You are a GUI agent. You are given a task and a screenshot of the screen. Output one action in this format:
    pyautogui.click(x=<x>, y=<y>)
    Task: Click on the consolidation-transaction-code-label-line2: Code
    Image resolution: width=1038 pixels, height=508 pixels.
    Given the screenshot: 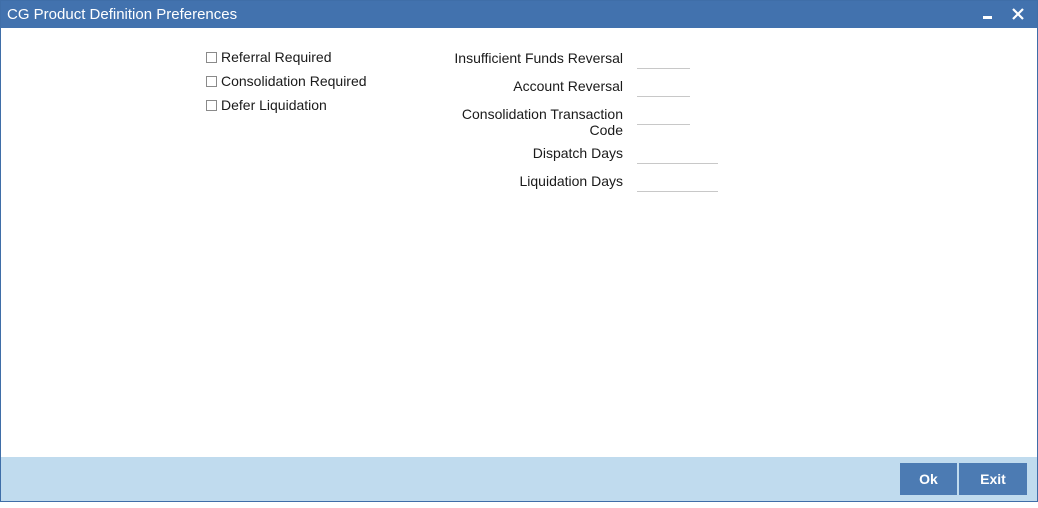 What is the action you would take?
    pyautogui.click(x=606, y=130)
    